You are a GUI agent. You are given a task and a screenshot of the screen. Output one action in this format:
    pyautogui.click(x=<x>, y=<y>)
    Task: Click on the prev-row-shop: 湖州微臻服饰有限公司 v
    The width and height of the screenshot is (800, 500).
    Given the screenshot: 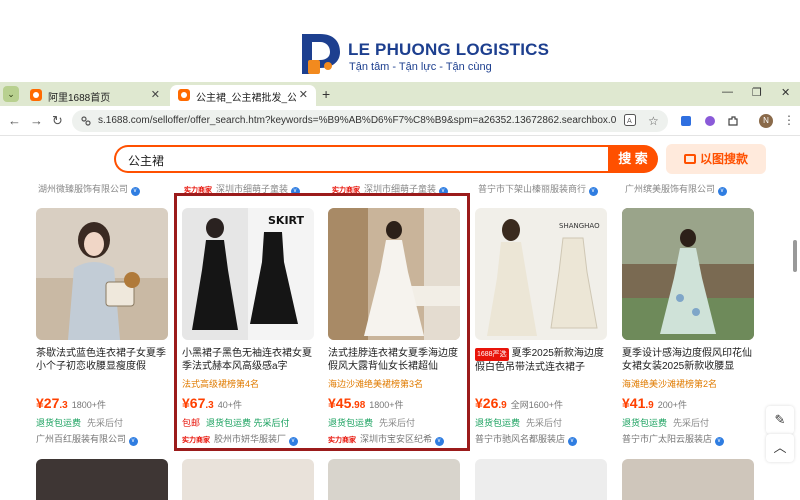 What is the action you would take?
    pyautogui.click(x=89, y=189)
    